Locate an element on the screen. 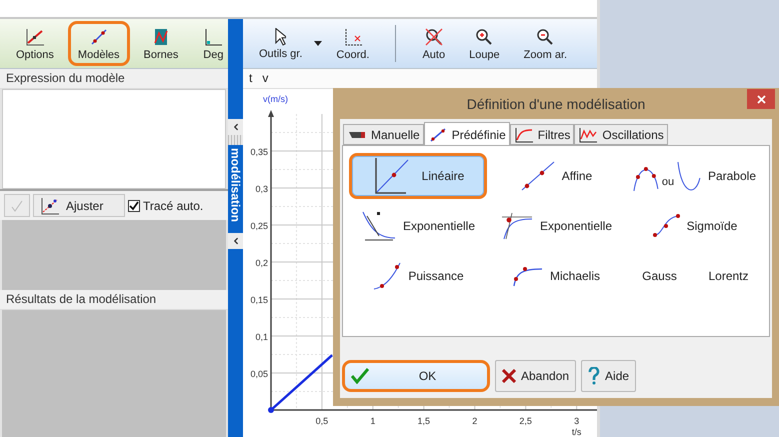 The width and height of the screenshot is (779, 437). tab: Manuelle is located at coordinates (383, 134).